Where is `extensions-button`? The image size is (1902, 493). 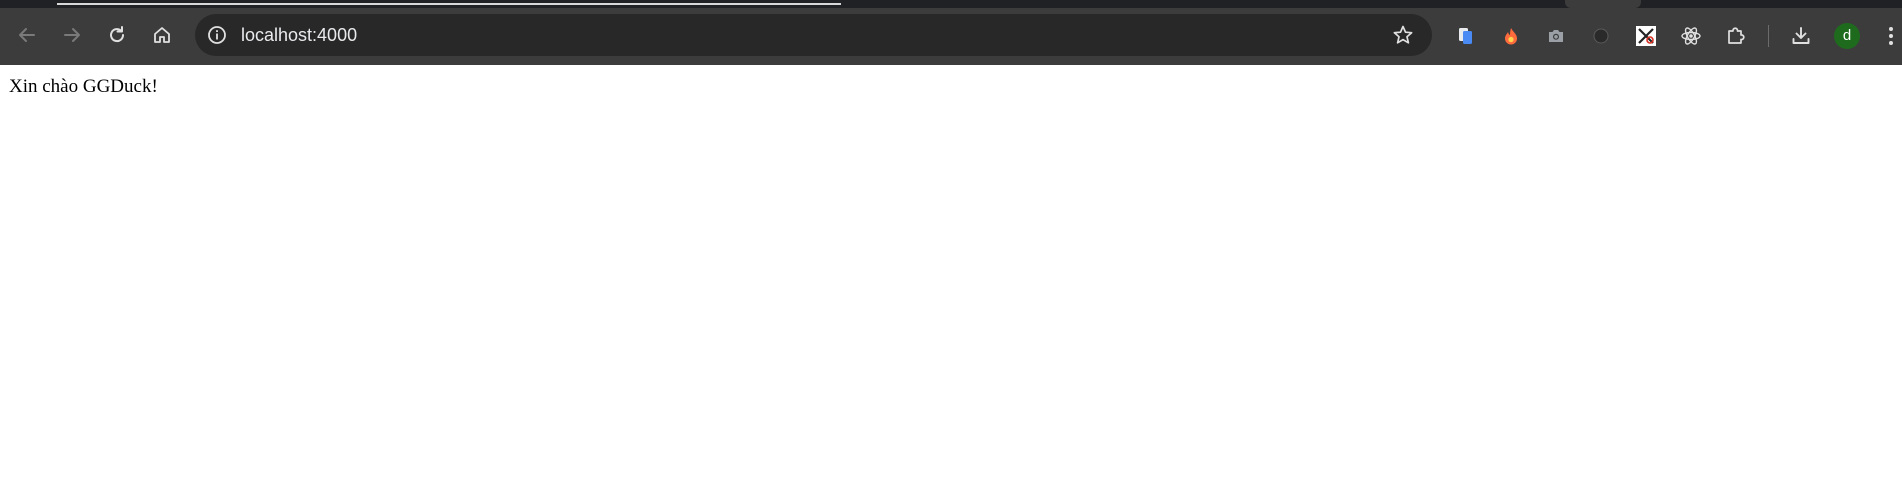
extensions-button is located at coordinates (1736, 36).